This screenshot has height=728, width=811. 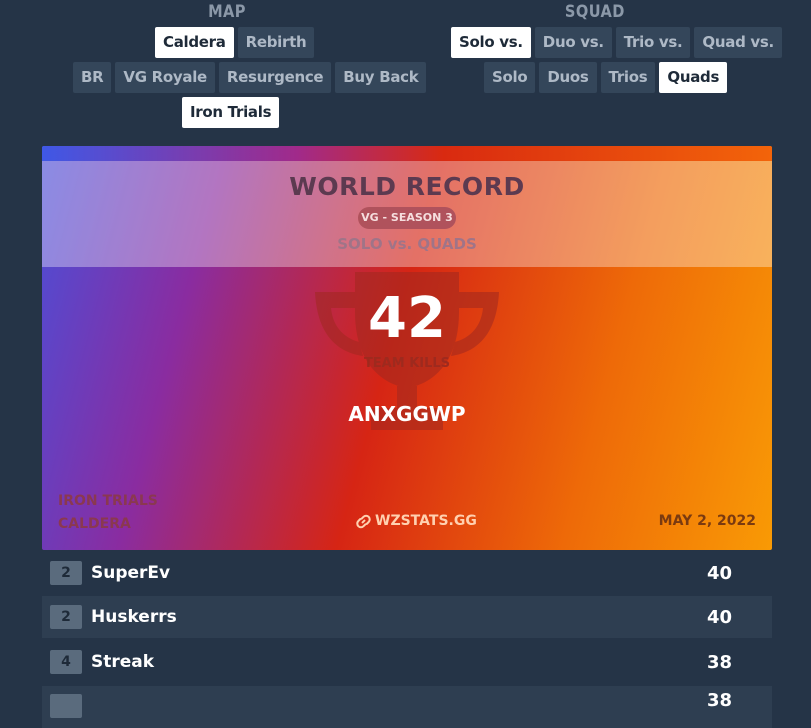 I want to click on kills-value: 42, so click(x=407, y=318).